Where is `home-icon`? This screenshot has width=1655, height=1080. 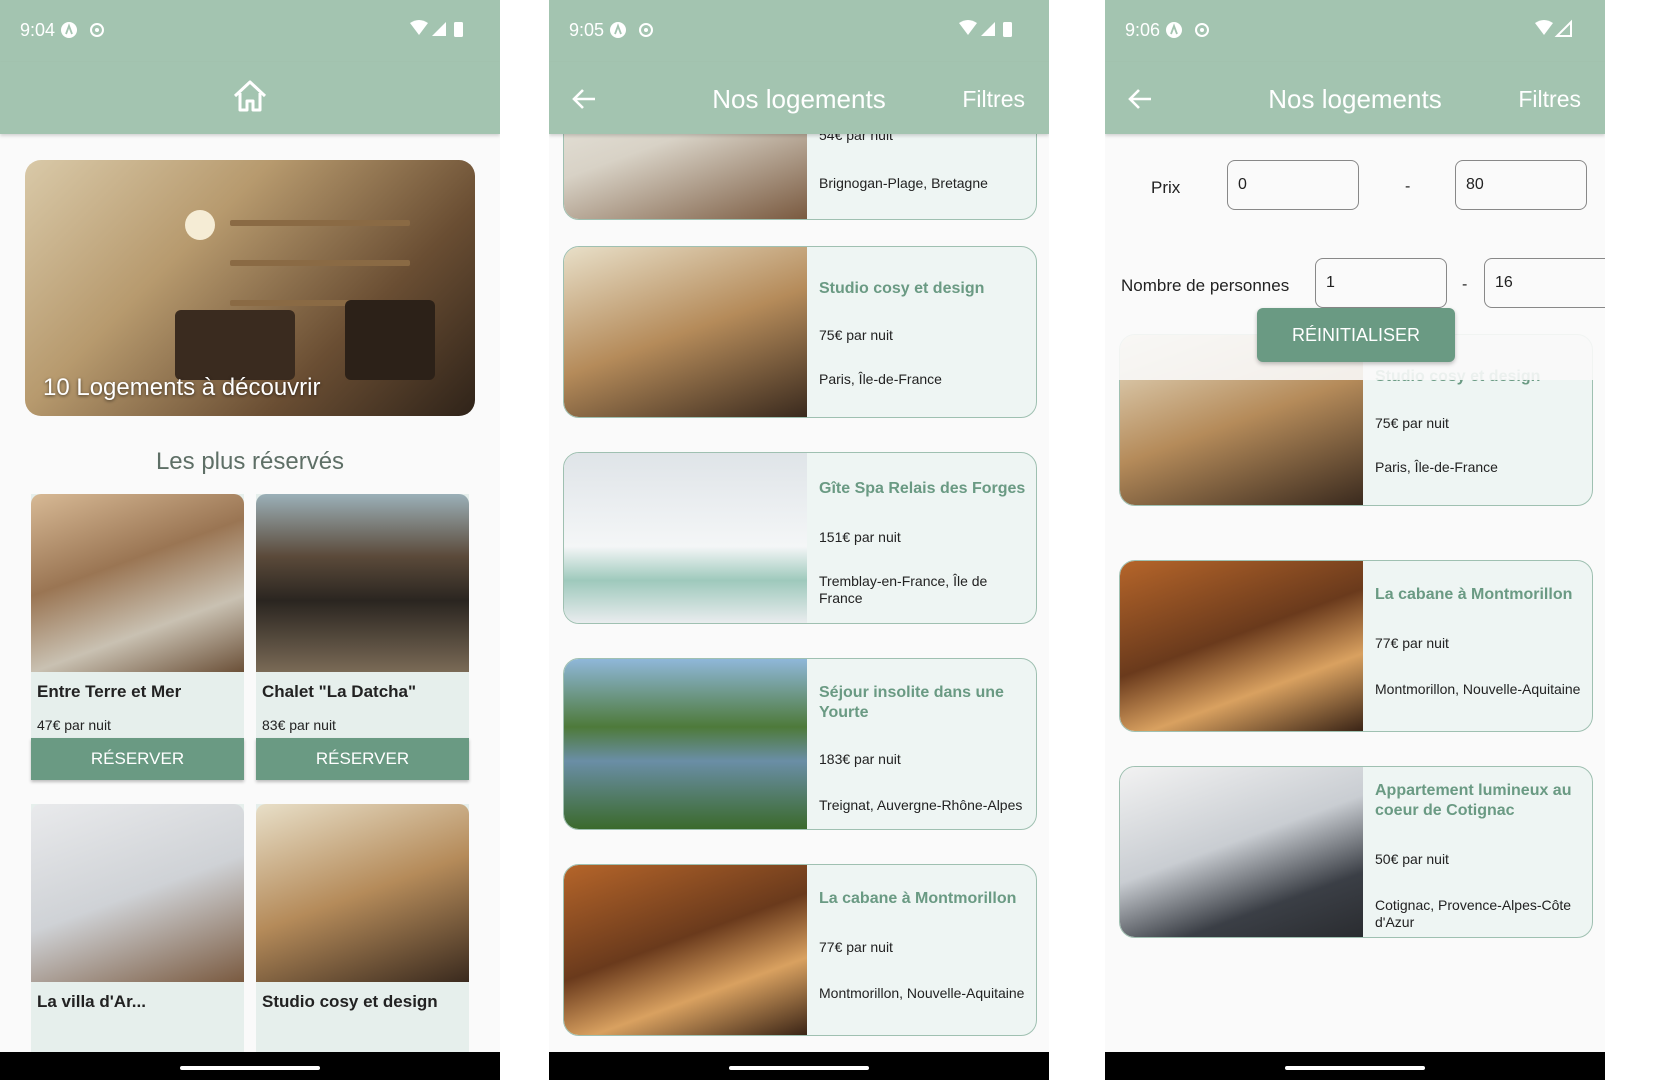 home-icon is located at coordinates (250, 96).